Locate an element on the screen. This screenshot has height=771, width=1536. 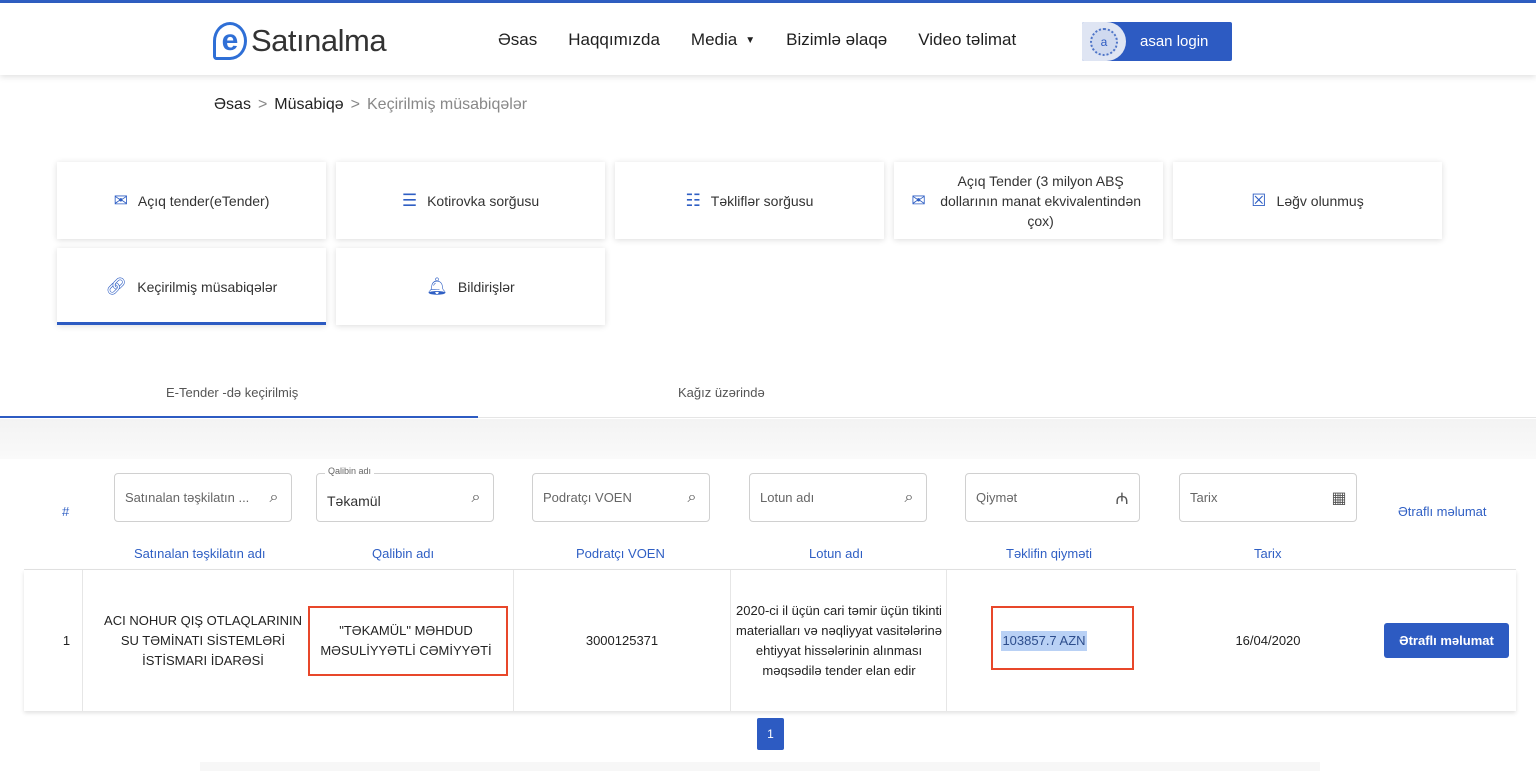
category-notifications: 🔔︎ Bildirişlər is located at coordinates (470, 286).